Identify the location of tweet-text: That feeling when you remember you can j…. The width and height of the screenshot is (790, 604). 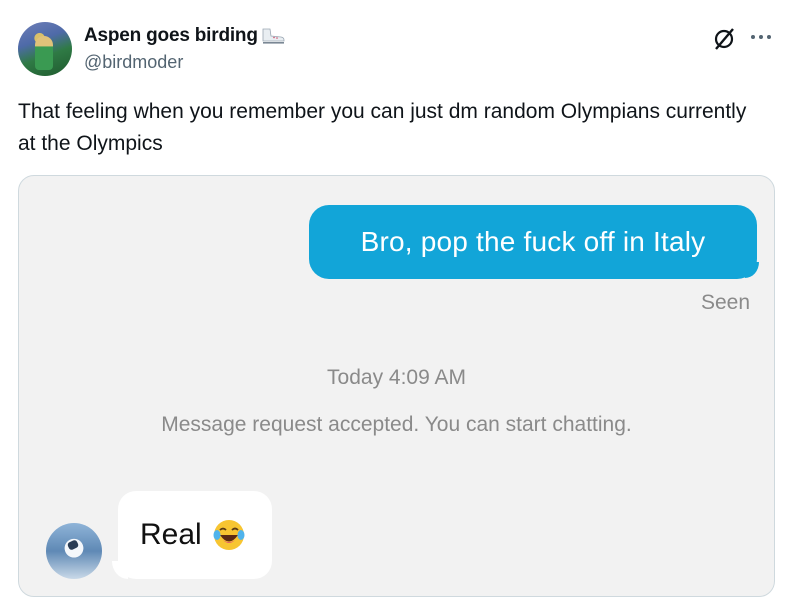
(382, 127).